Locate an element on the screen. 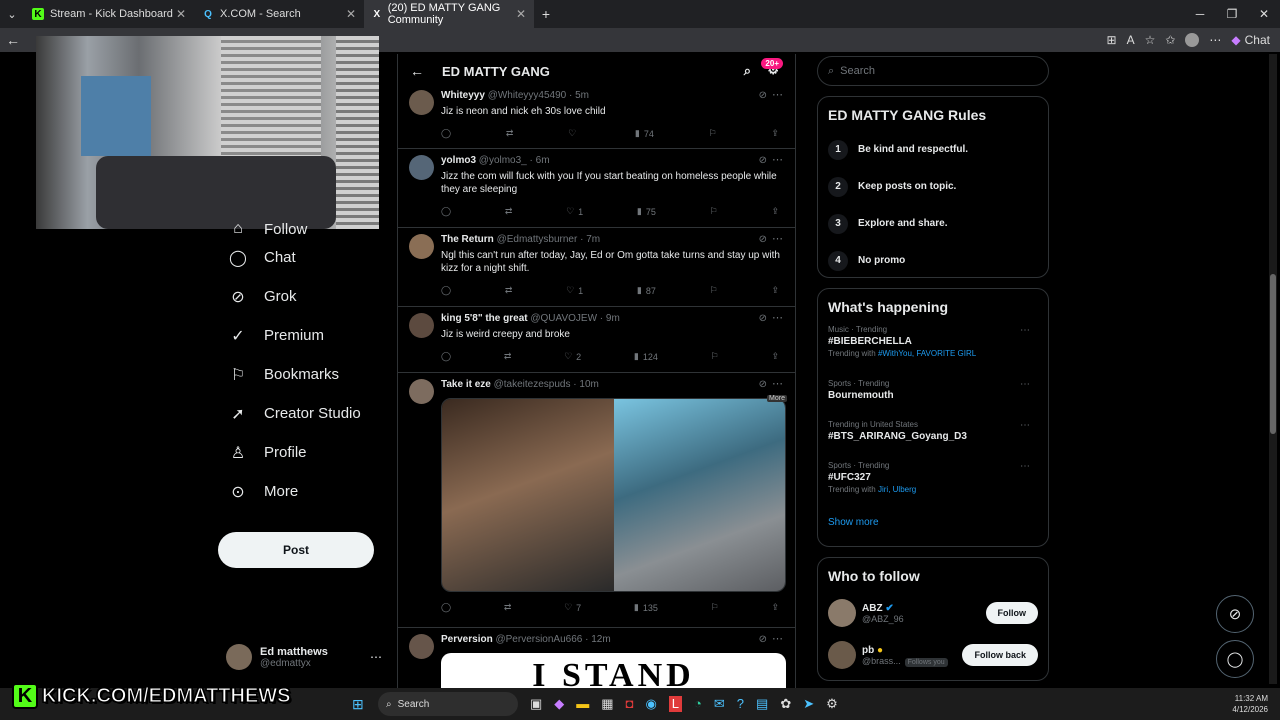 This screenshot has width=1280, height=720. tab-x-search: Q X.COM - Search ✕ is located at coordinates (279, 14).